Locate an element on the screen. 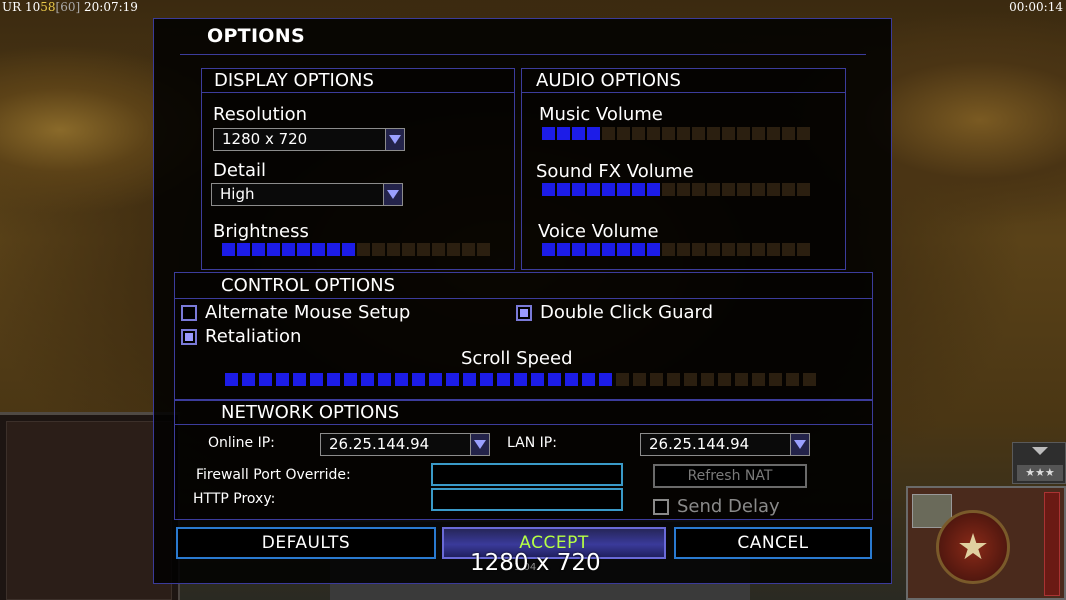 The width and height of the screenshot is (1066, 600). rank-stars-icon: ★★★ is located at coordinates (1040, 473).